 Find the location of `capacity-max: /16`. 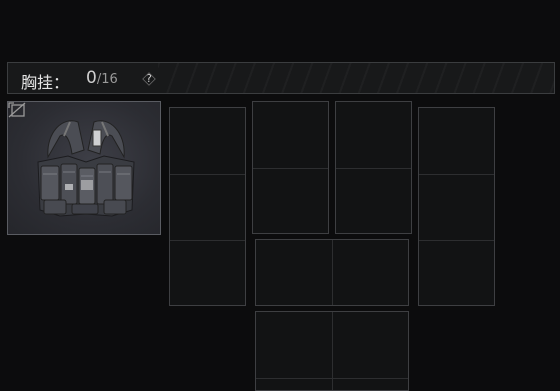

capacity-max: /16 is located at coordinates (107, 79).